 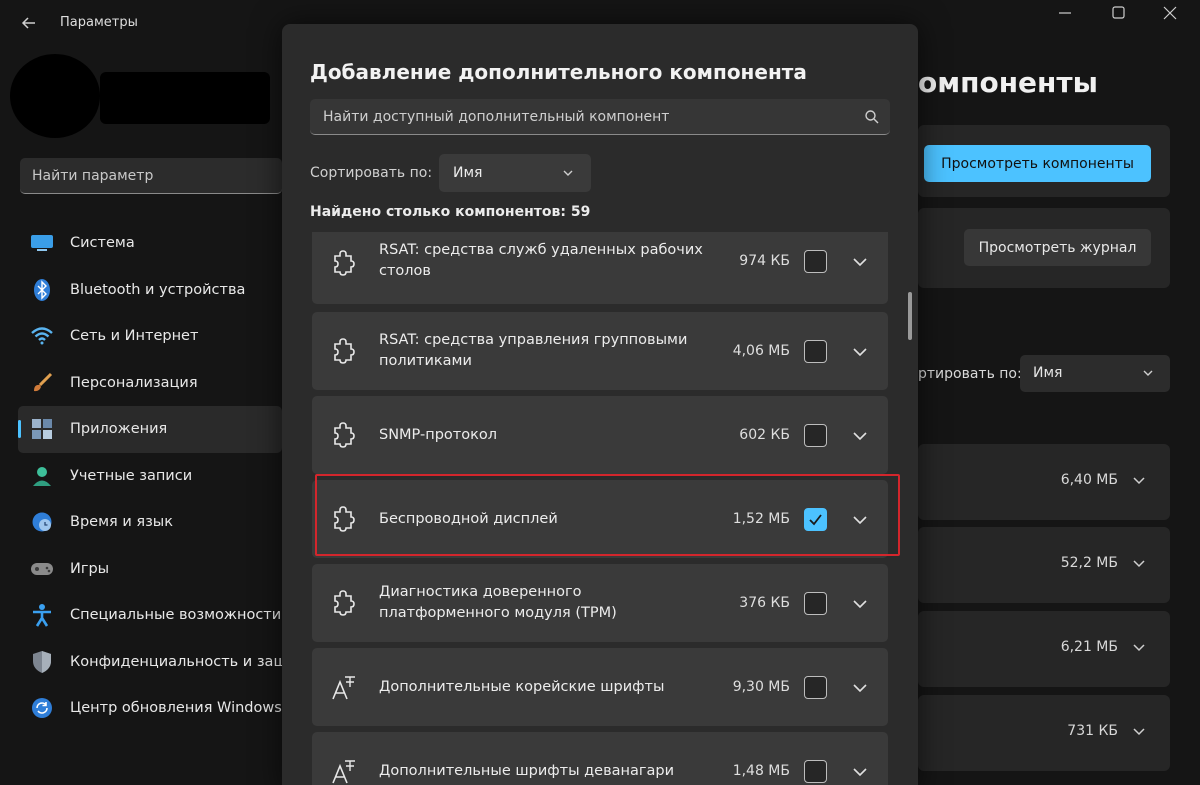 I want to click on profile-name-redacted, so click(x=185, y=98).